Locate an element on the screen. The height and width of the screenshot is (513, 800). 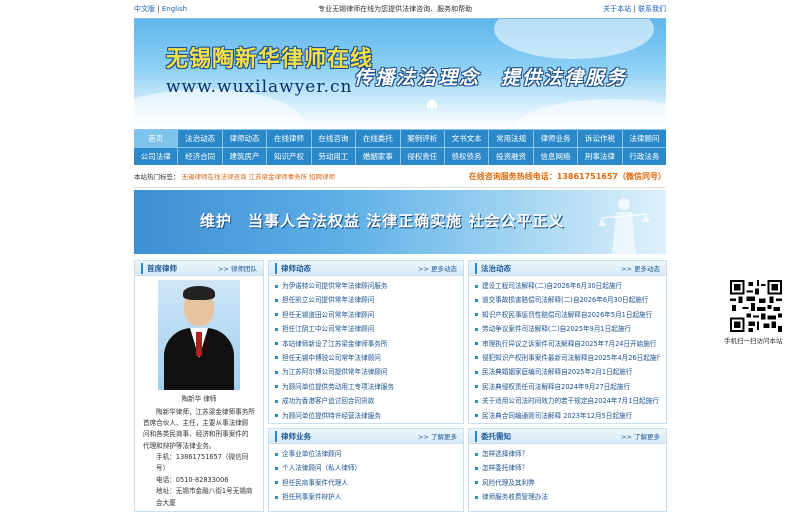
nav-item: 行政法务 is located at coordinates (643, 156).